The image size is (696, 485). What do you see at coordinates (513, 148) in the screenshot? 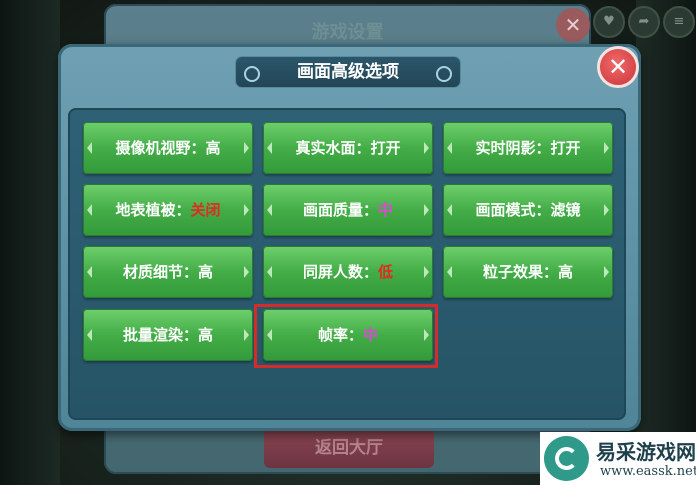
I see `option-label: 实时阴影：` at bounding box center [513, 148].